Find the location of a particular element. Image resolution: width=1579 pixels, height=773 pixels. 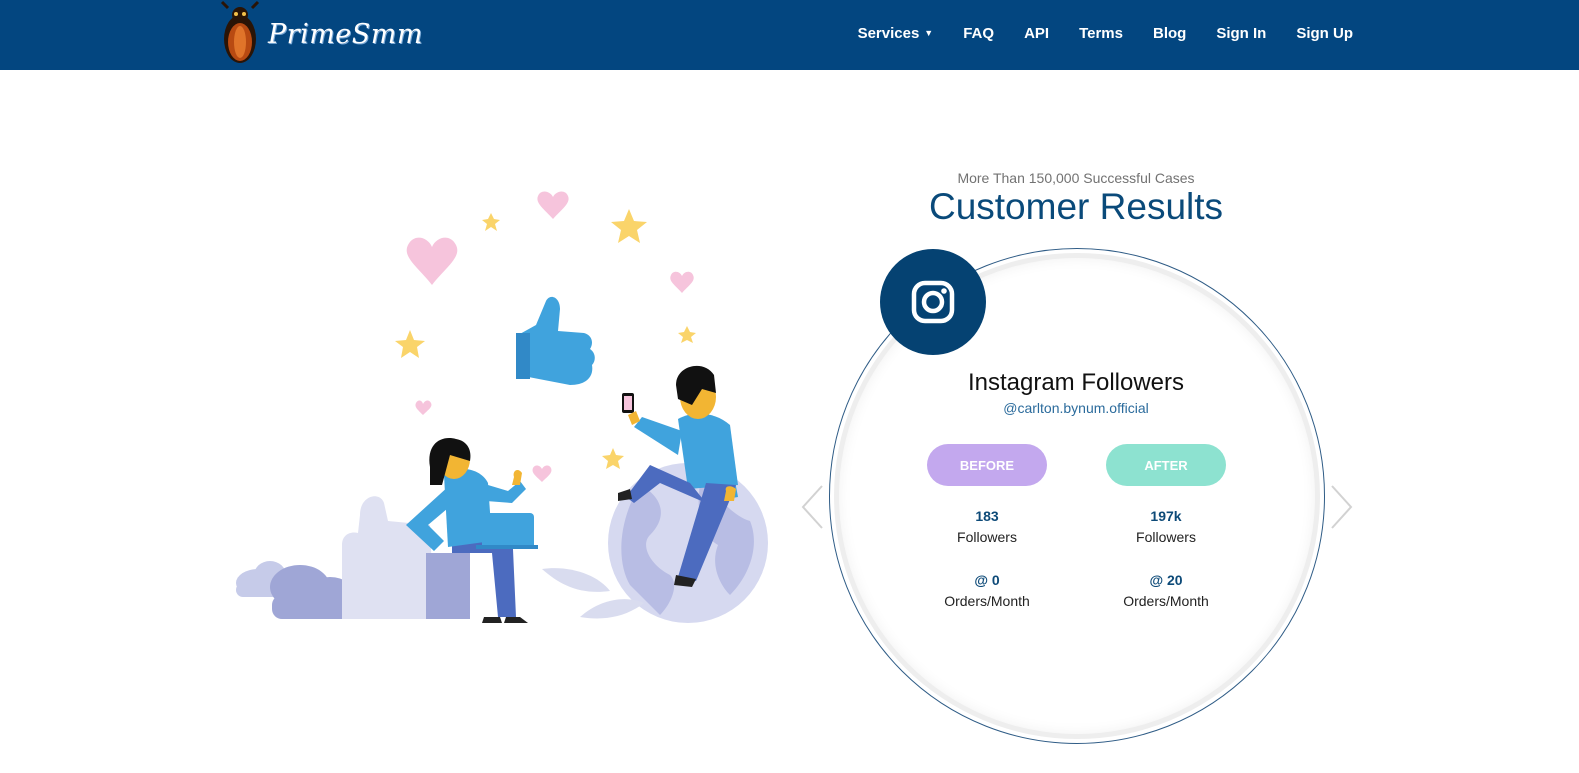

before-orders-label: Orders/Month is located at coordinates (987, 601).